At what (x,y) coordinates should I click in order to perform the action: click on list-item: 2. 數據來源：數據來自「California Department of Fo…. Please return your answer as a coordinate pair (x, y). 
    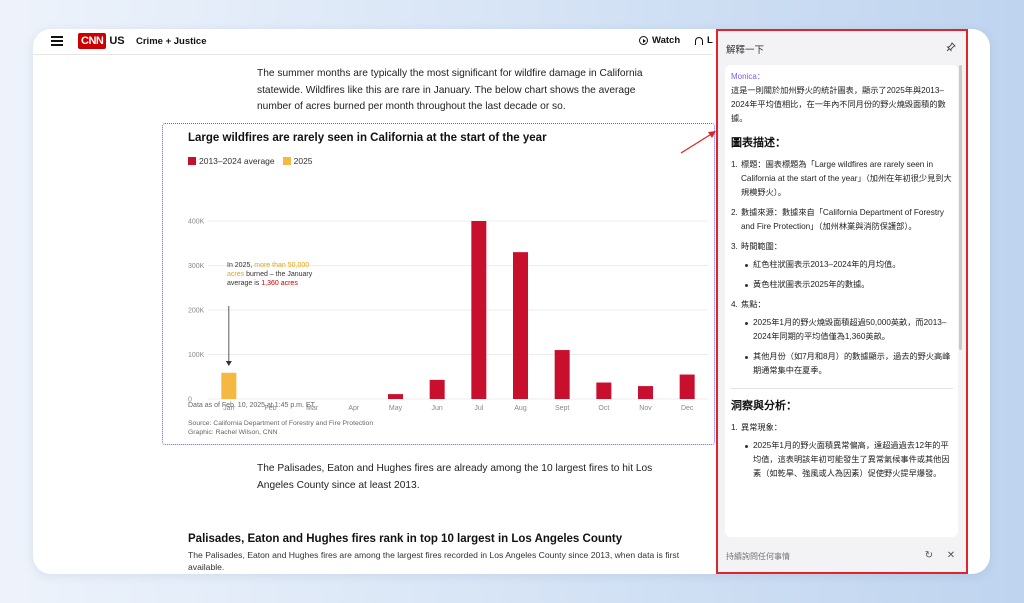
    Looking at the image, I should click on (842, 220).